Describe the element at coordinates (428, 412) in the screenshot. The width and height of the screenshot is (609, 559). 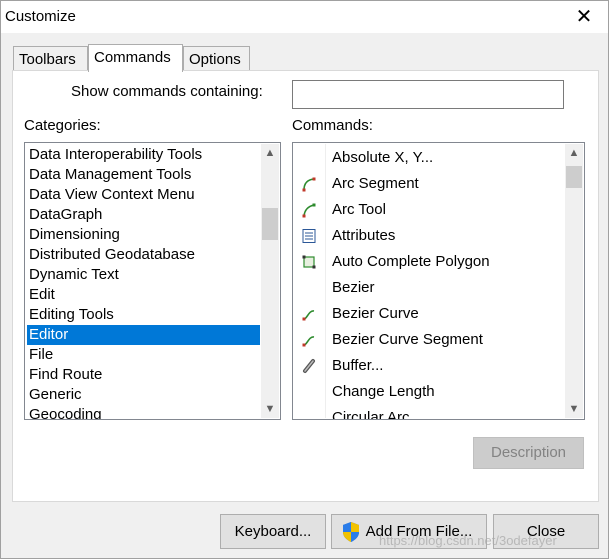
I see `list-item: Circular Arc` at that location.